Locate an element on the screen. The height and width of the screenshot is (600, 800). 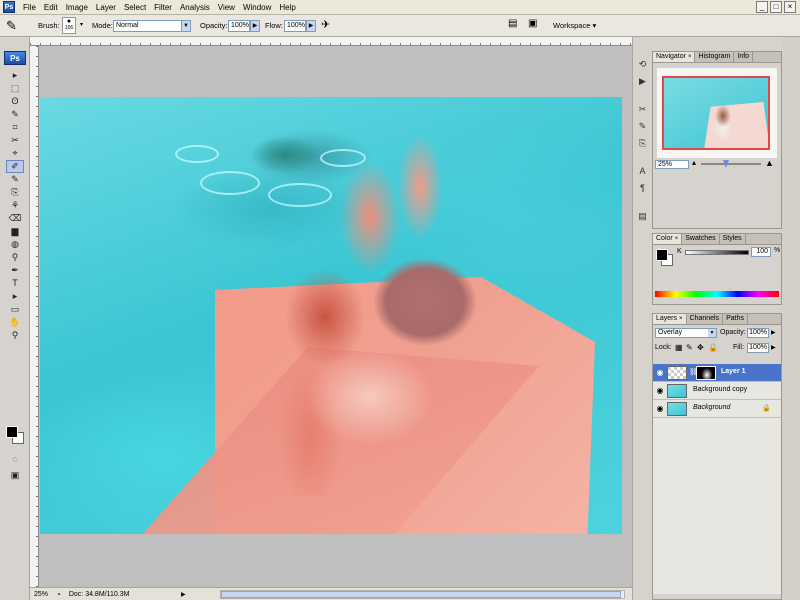
menu-edit: Edit is located at coordinates (51, 7).